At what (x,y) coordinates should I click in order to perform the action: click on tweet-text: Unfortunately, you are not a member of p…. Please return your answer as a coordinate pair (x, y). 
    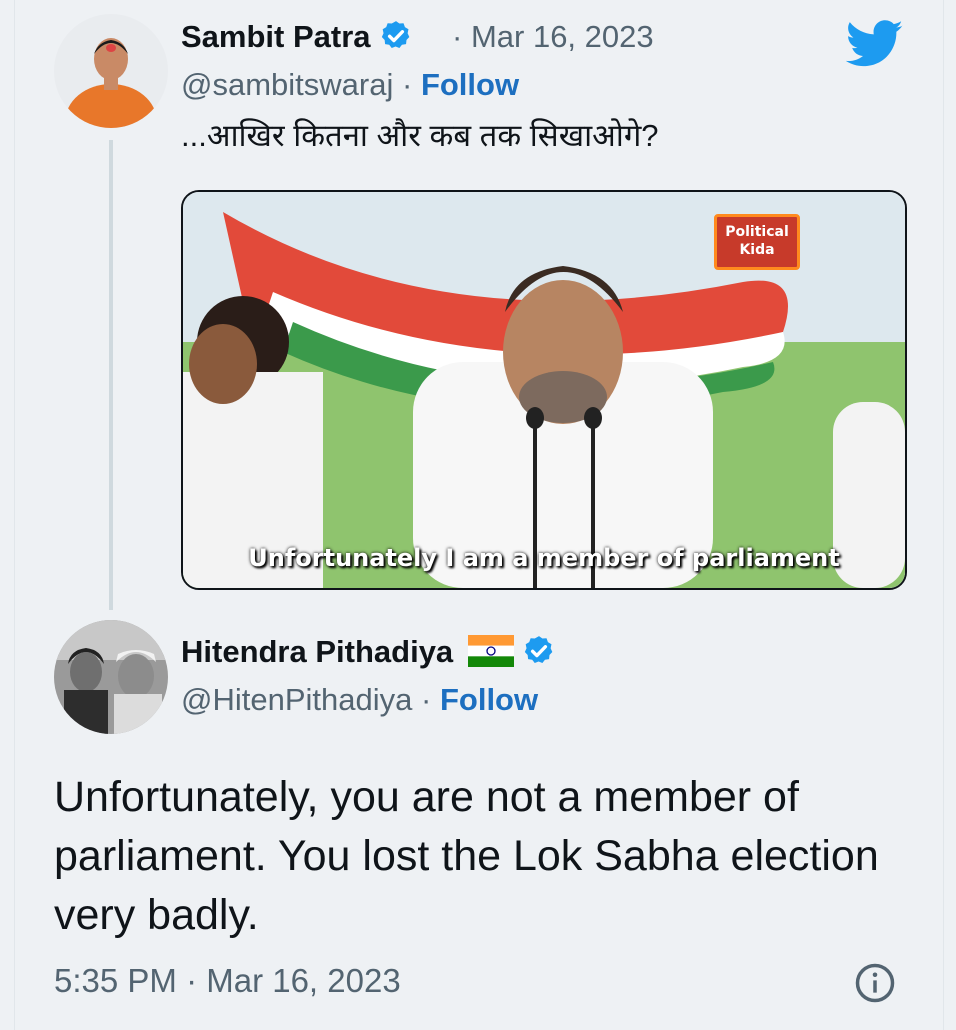
    Looking at the image, I should click on (466, 856).